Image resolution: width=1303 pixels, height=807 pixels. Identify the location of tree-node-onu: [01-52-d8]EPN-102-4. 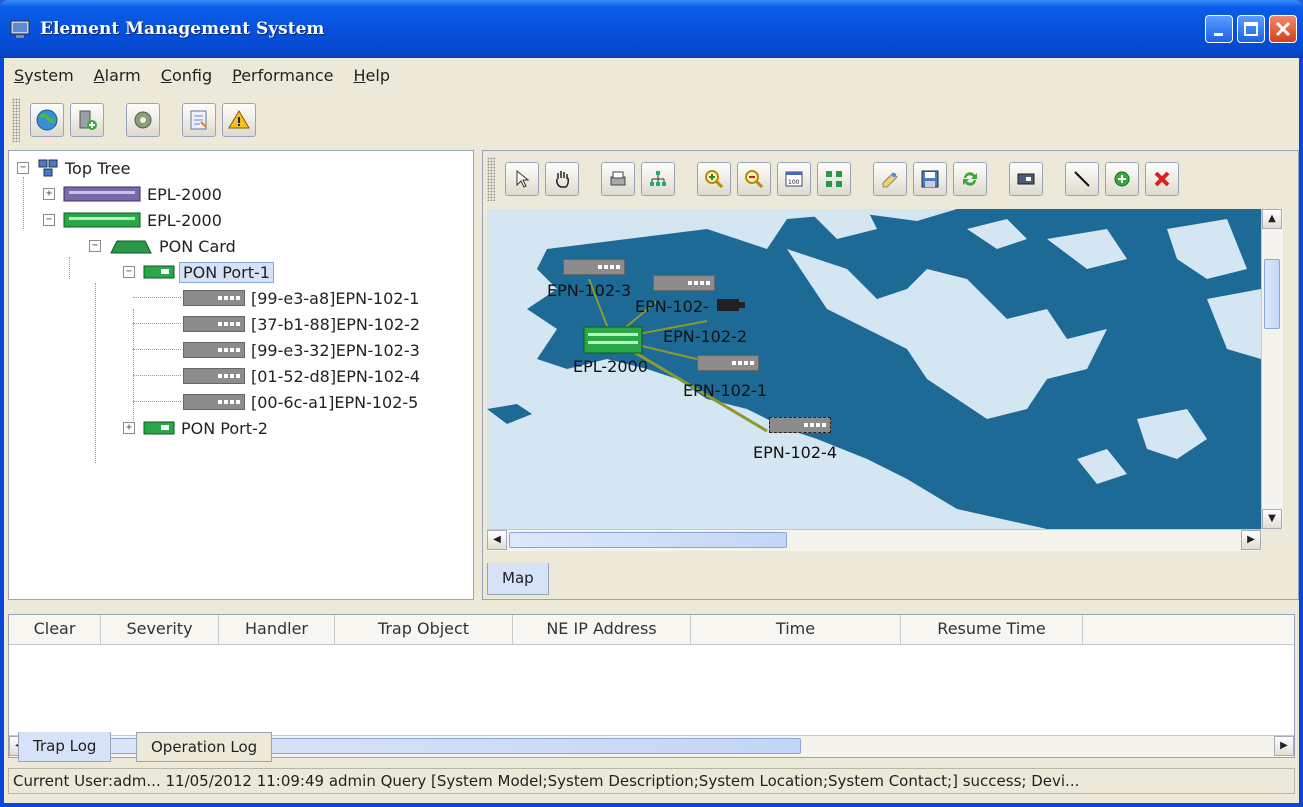
(301, 376).